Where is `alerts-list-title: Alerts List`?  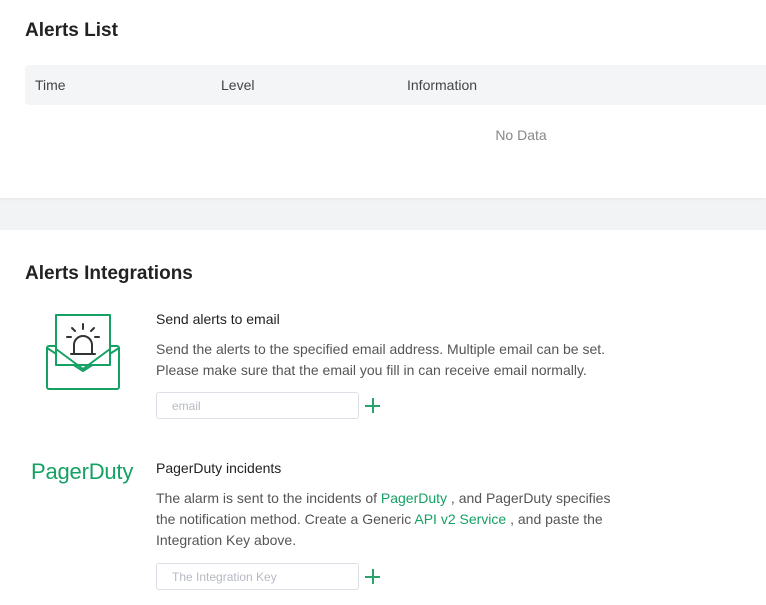
alerts-list-title: Alerts List is located at coordinates (71, 30).